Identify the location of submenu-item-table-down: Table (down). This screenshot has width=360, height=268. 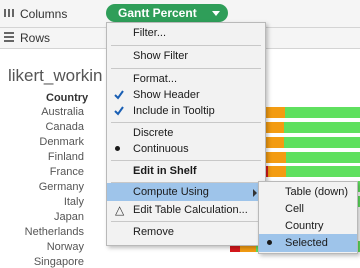
(308, 192).